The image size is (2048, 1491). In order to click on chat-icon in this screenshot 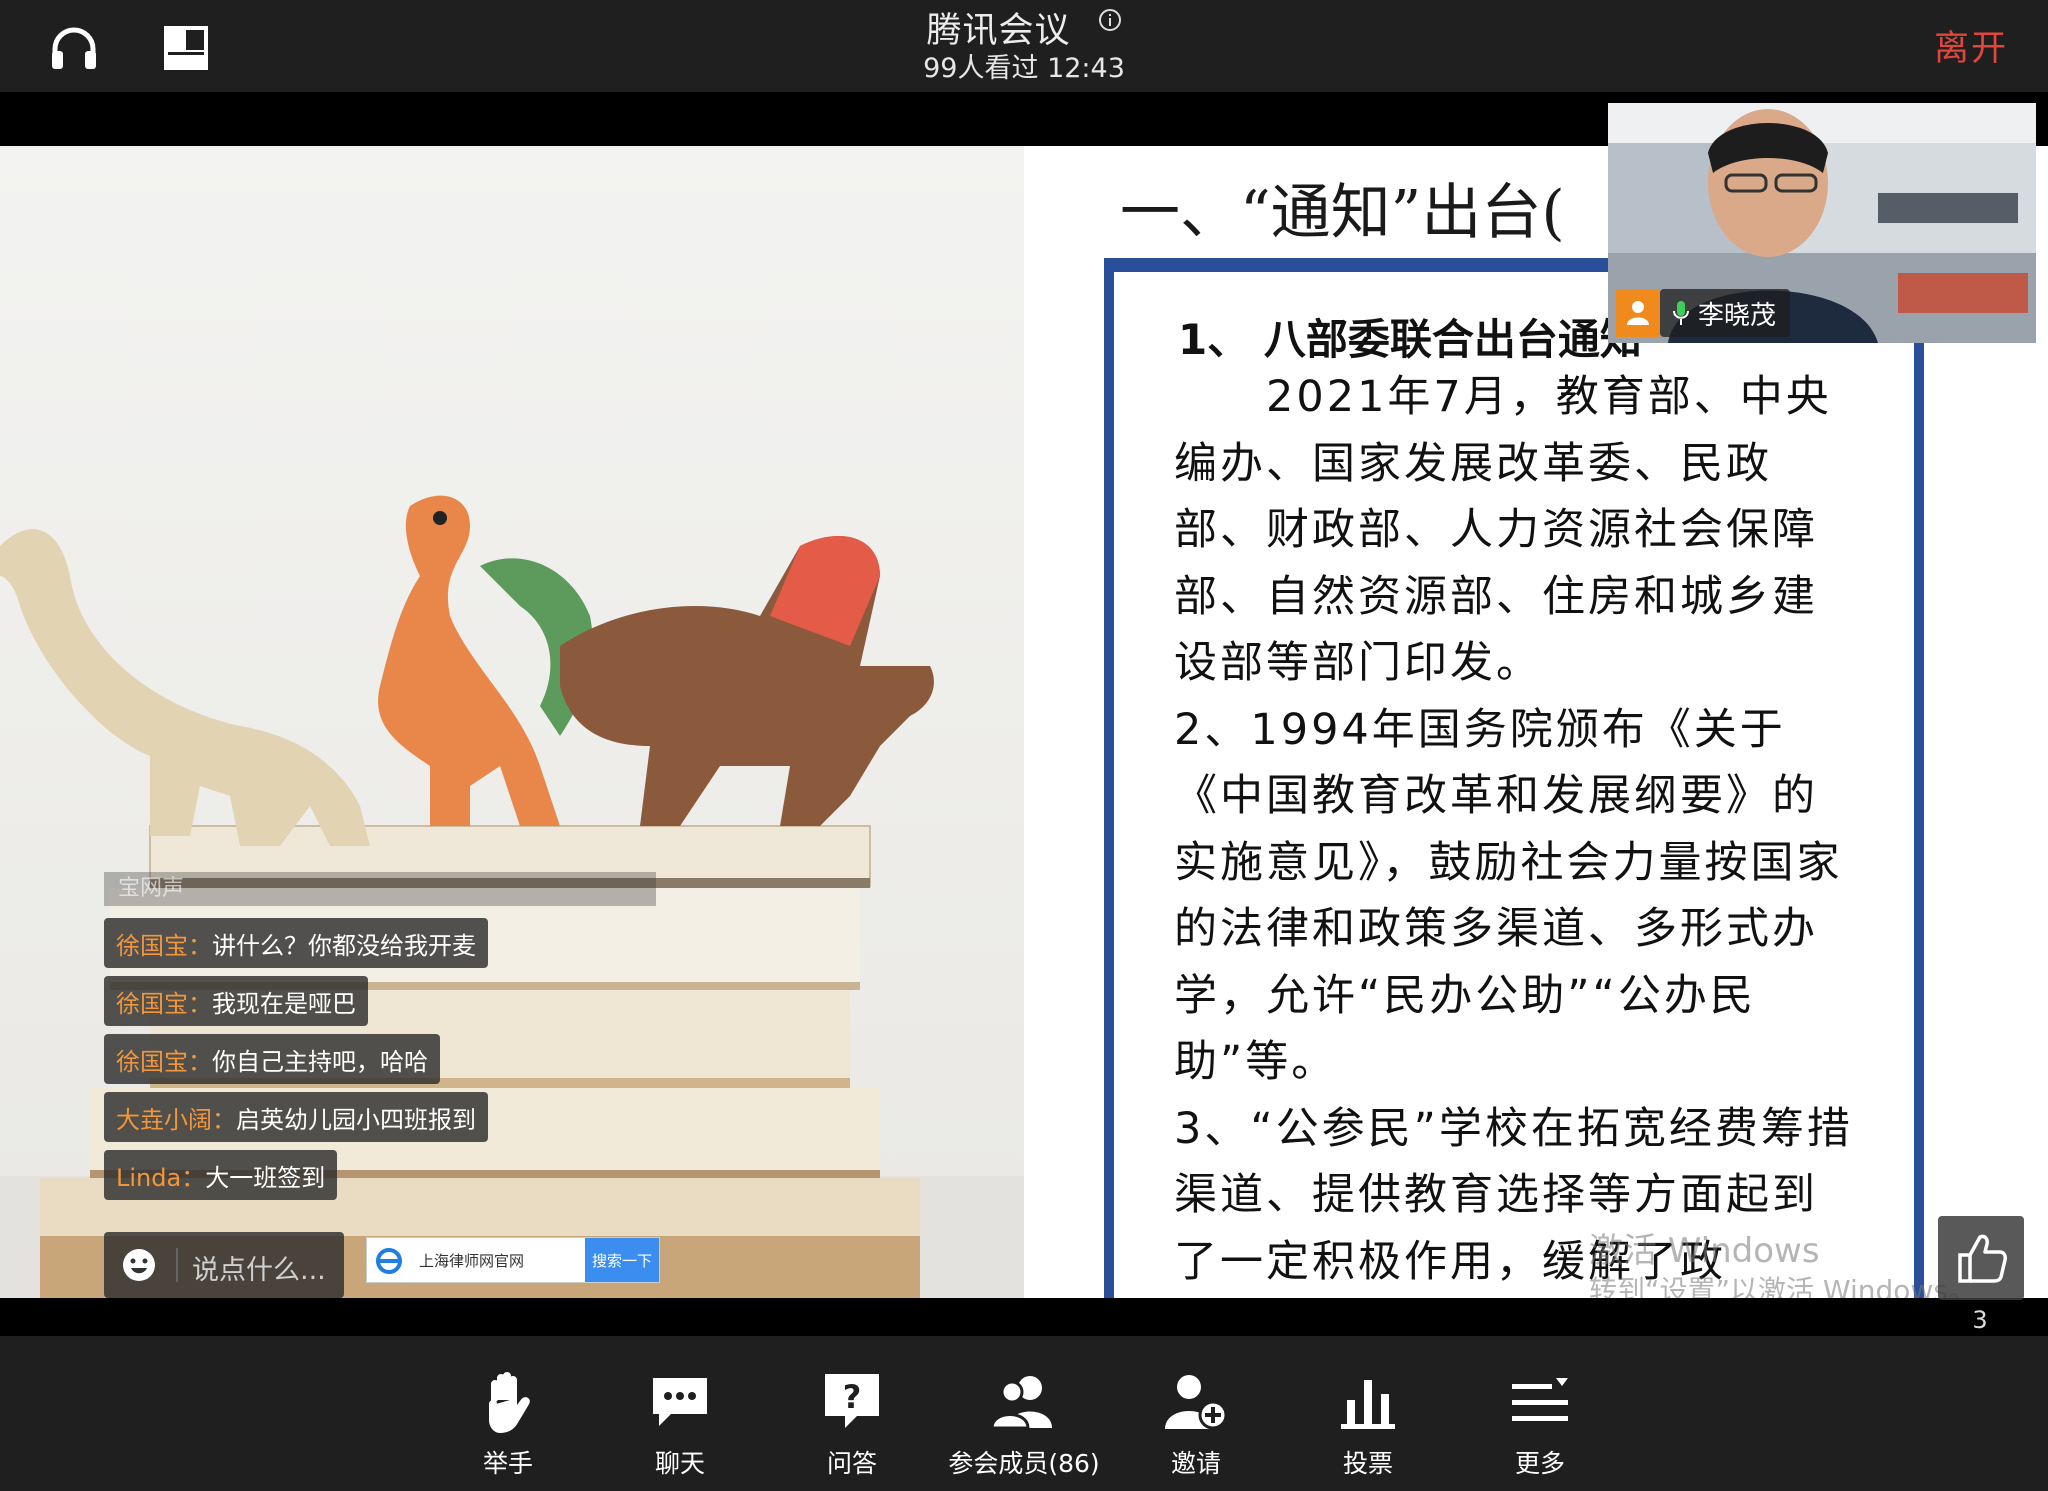, I will do `click(680, 1402)`.